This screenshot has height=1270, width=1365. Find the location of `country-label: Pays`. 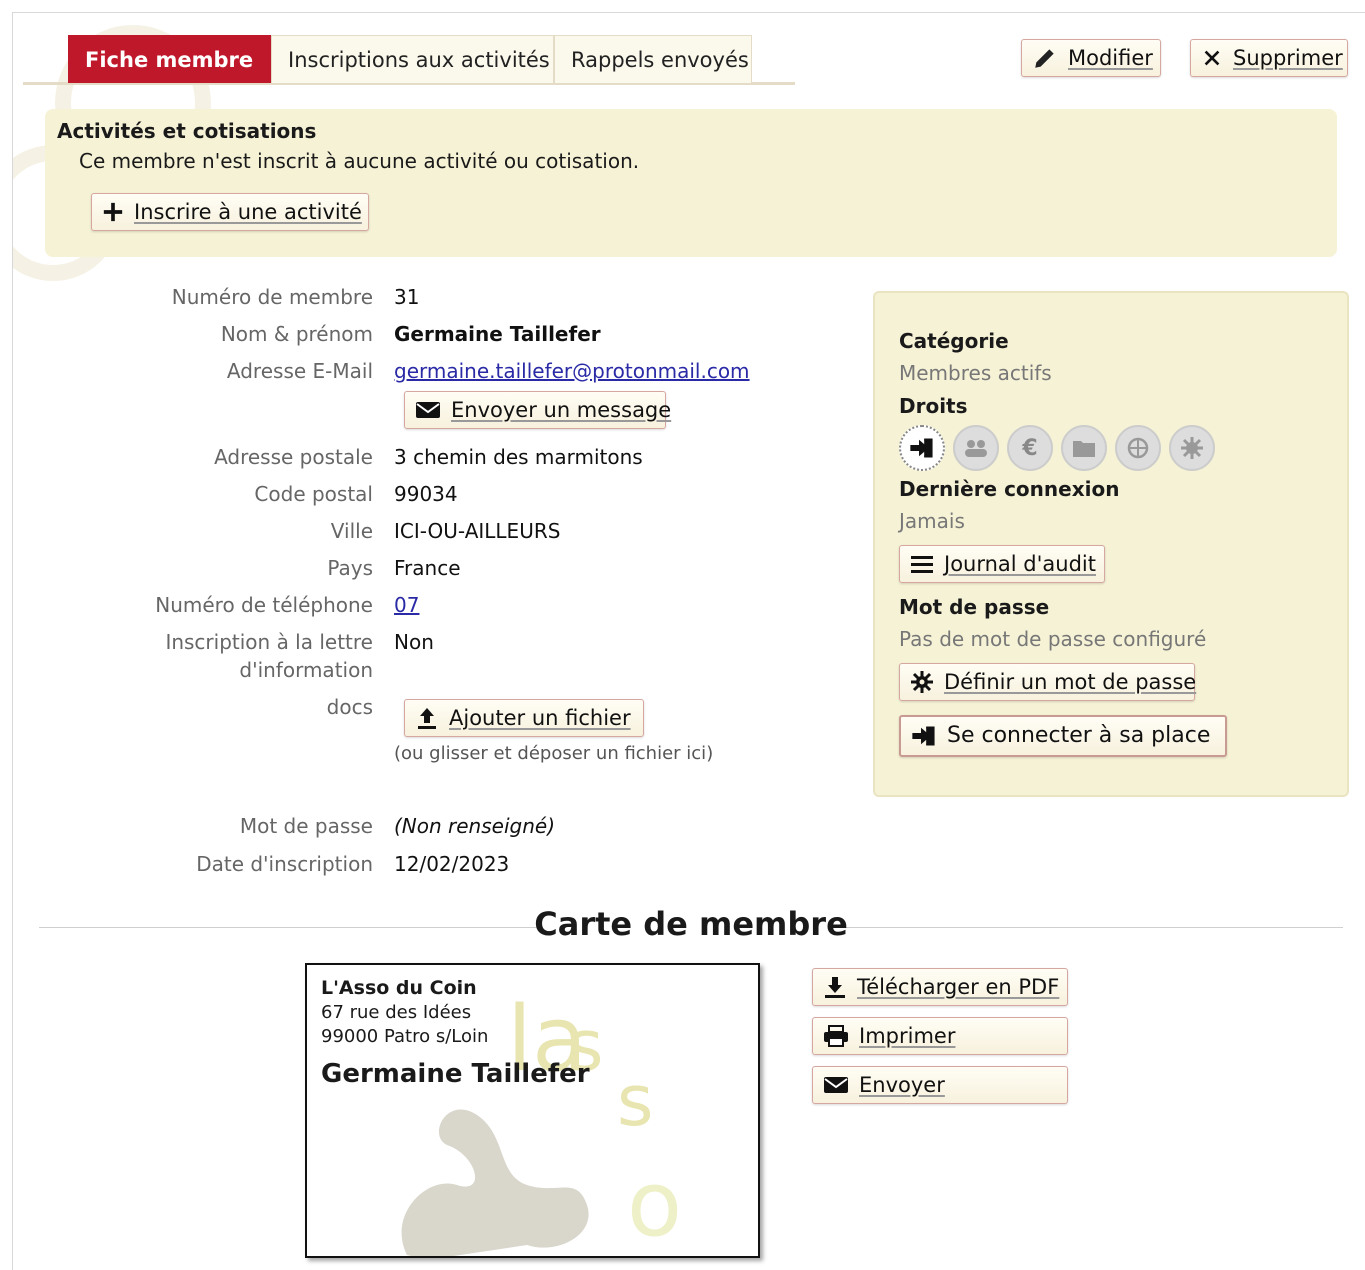

country-label: Pays is located at coordinates (350, 568).